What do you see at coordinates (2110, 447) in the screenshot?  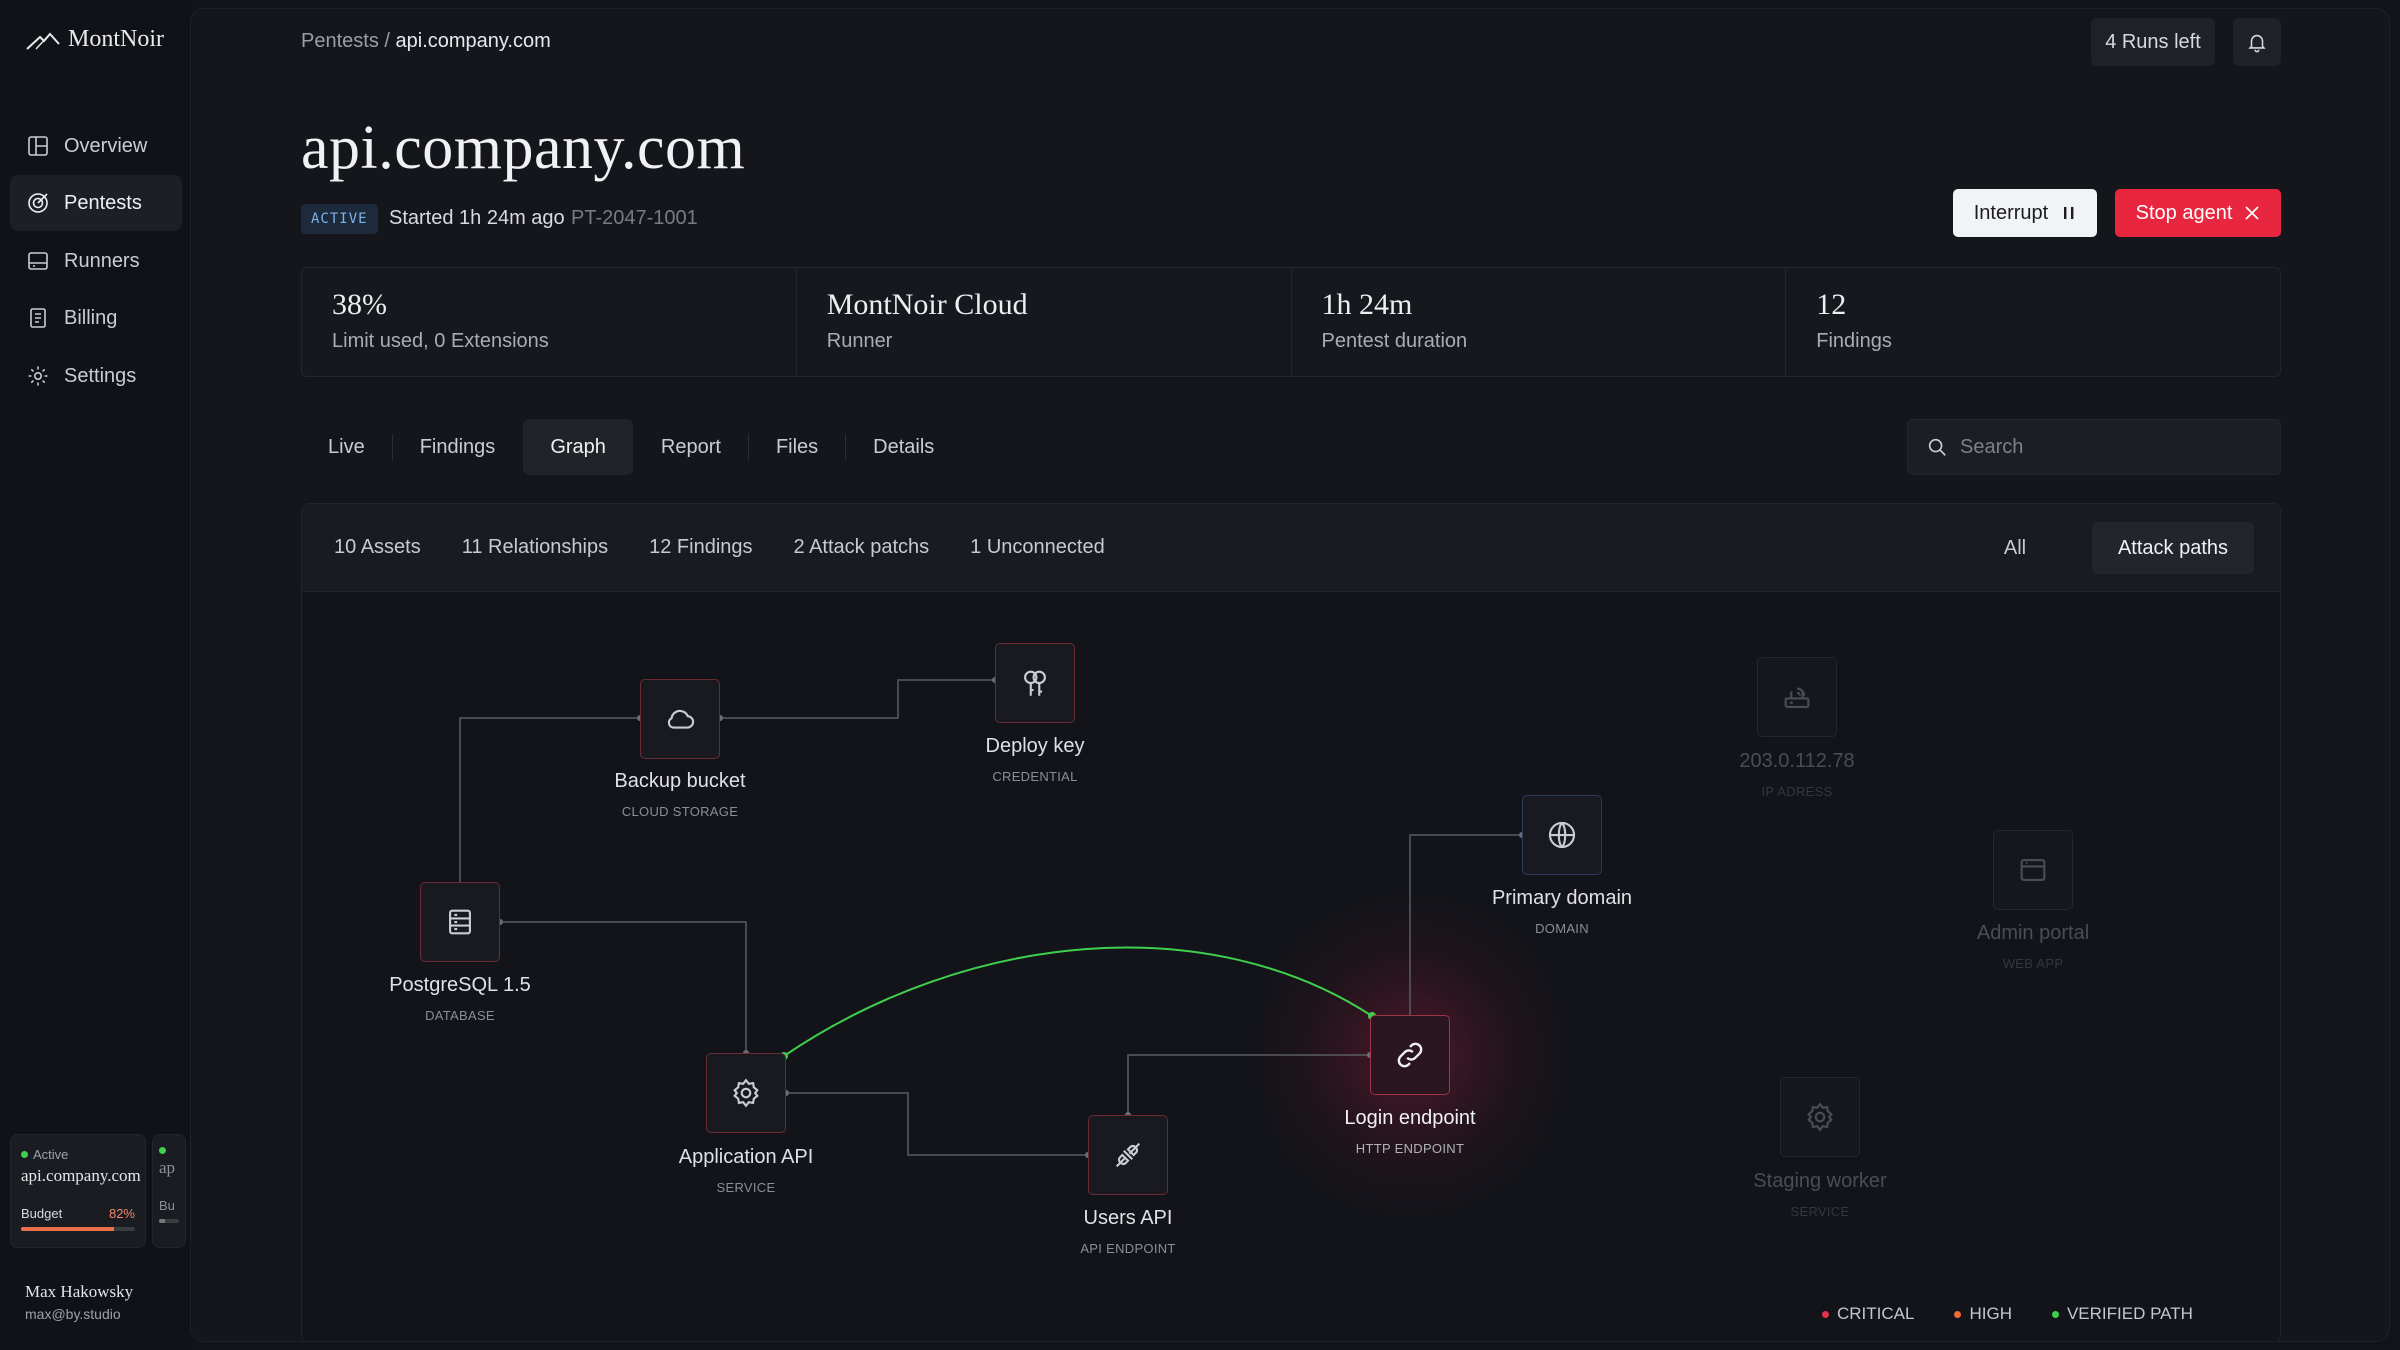 I see `search-input` at bounding box center [2110, 447].